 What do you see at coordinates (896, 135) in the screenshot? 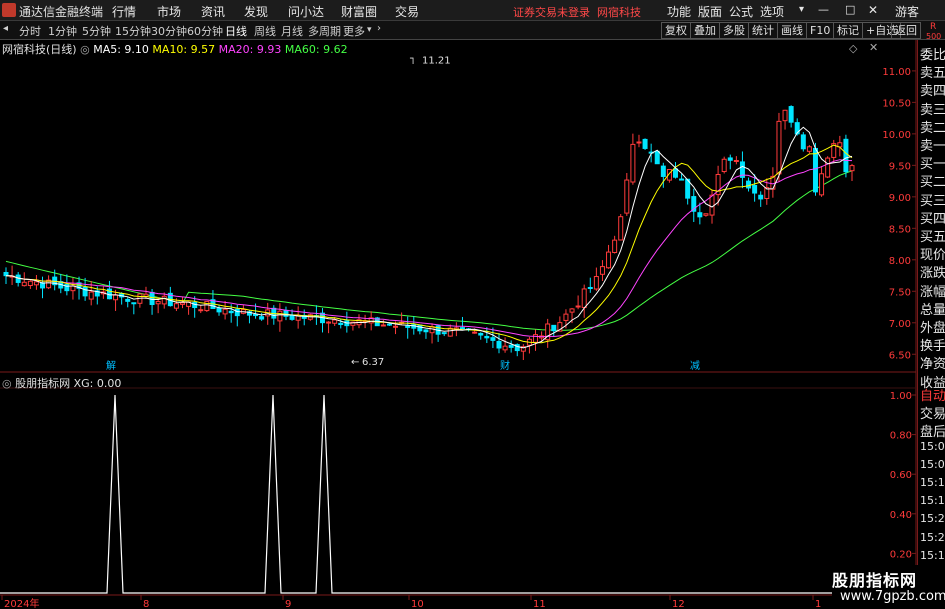
I see `y-tick-label: 10.00` at bounding box center [896, 135].